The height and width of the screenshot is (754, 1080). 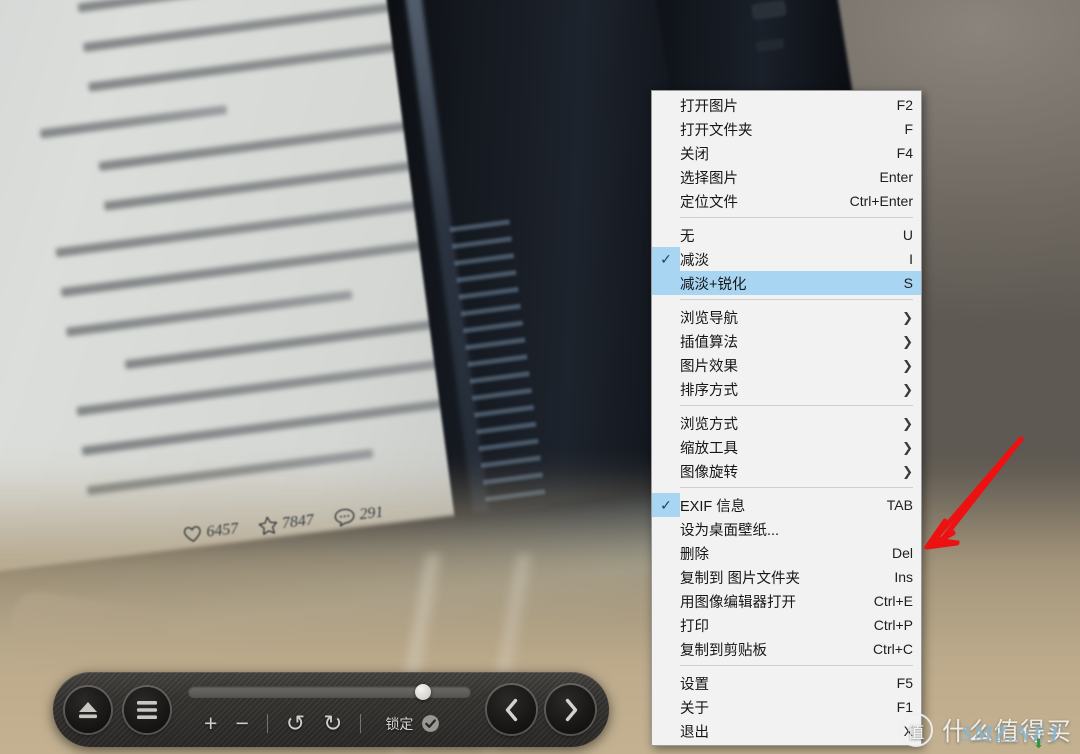 What do you see at coordinates (331, 709) in the screenshot?
I see `bottom-toolbar: + − ↺ ↻ 锁定` at bounding box center [331, 709].